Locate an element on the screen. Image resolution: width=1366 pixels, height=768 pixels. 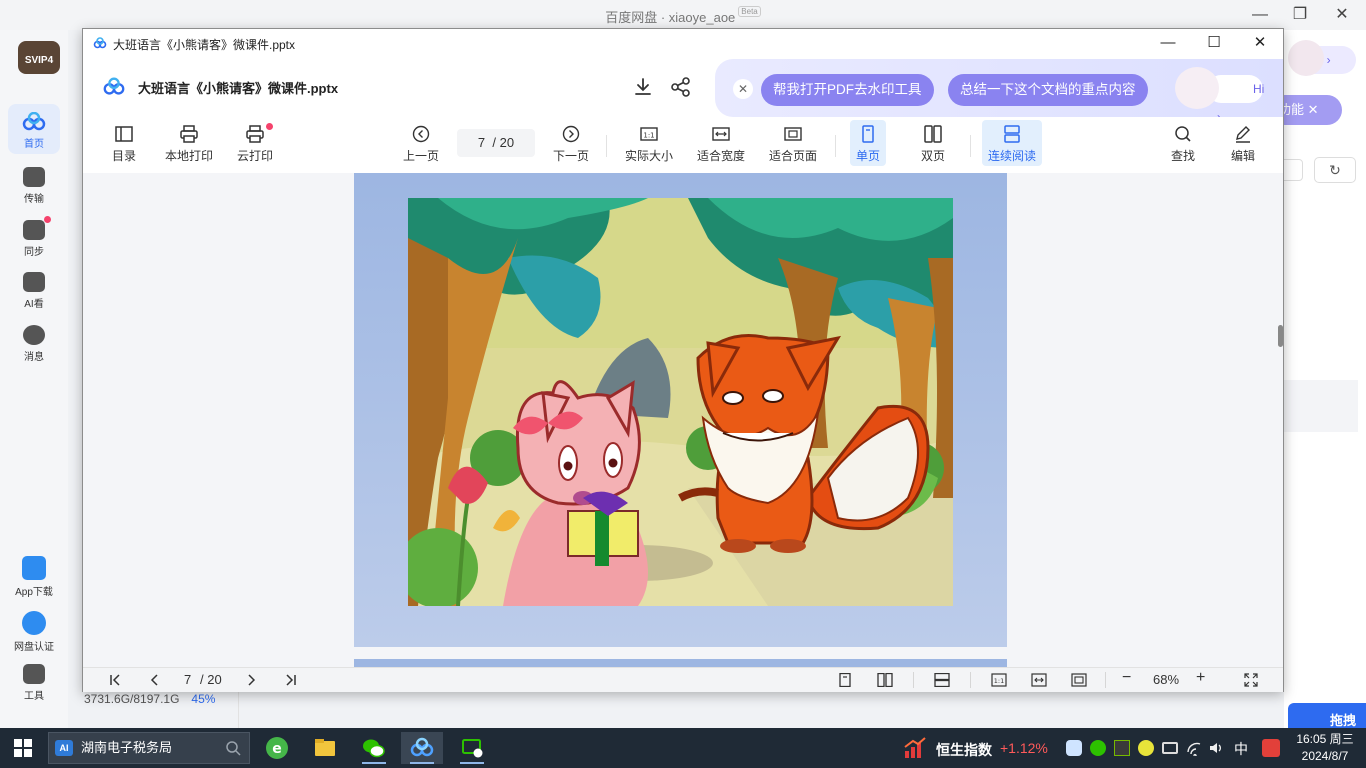
taskbar-file-explorer is located at coordinates (325, 748).